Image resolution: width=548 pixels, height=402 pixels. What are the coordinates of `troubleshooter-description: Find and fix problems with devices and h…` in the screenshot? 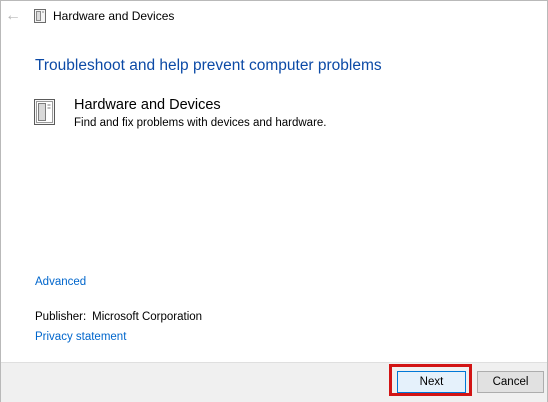 It's located at (200, 123).